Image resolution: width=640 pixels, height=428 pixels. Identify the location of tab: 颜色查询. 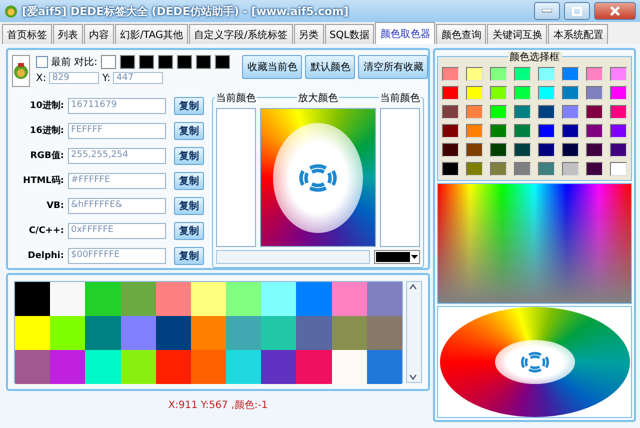
(461, 34).